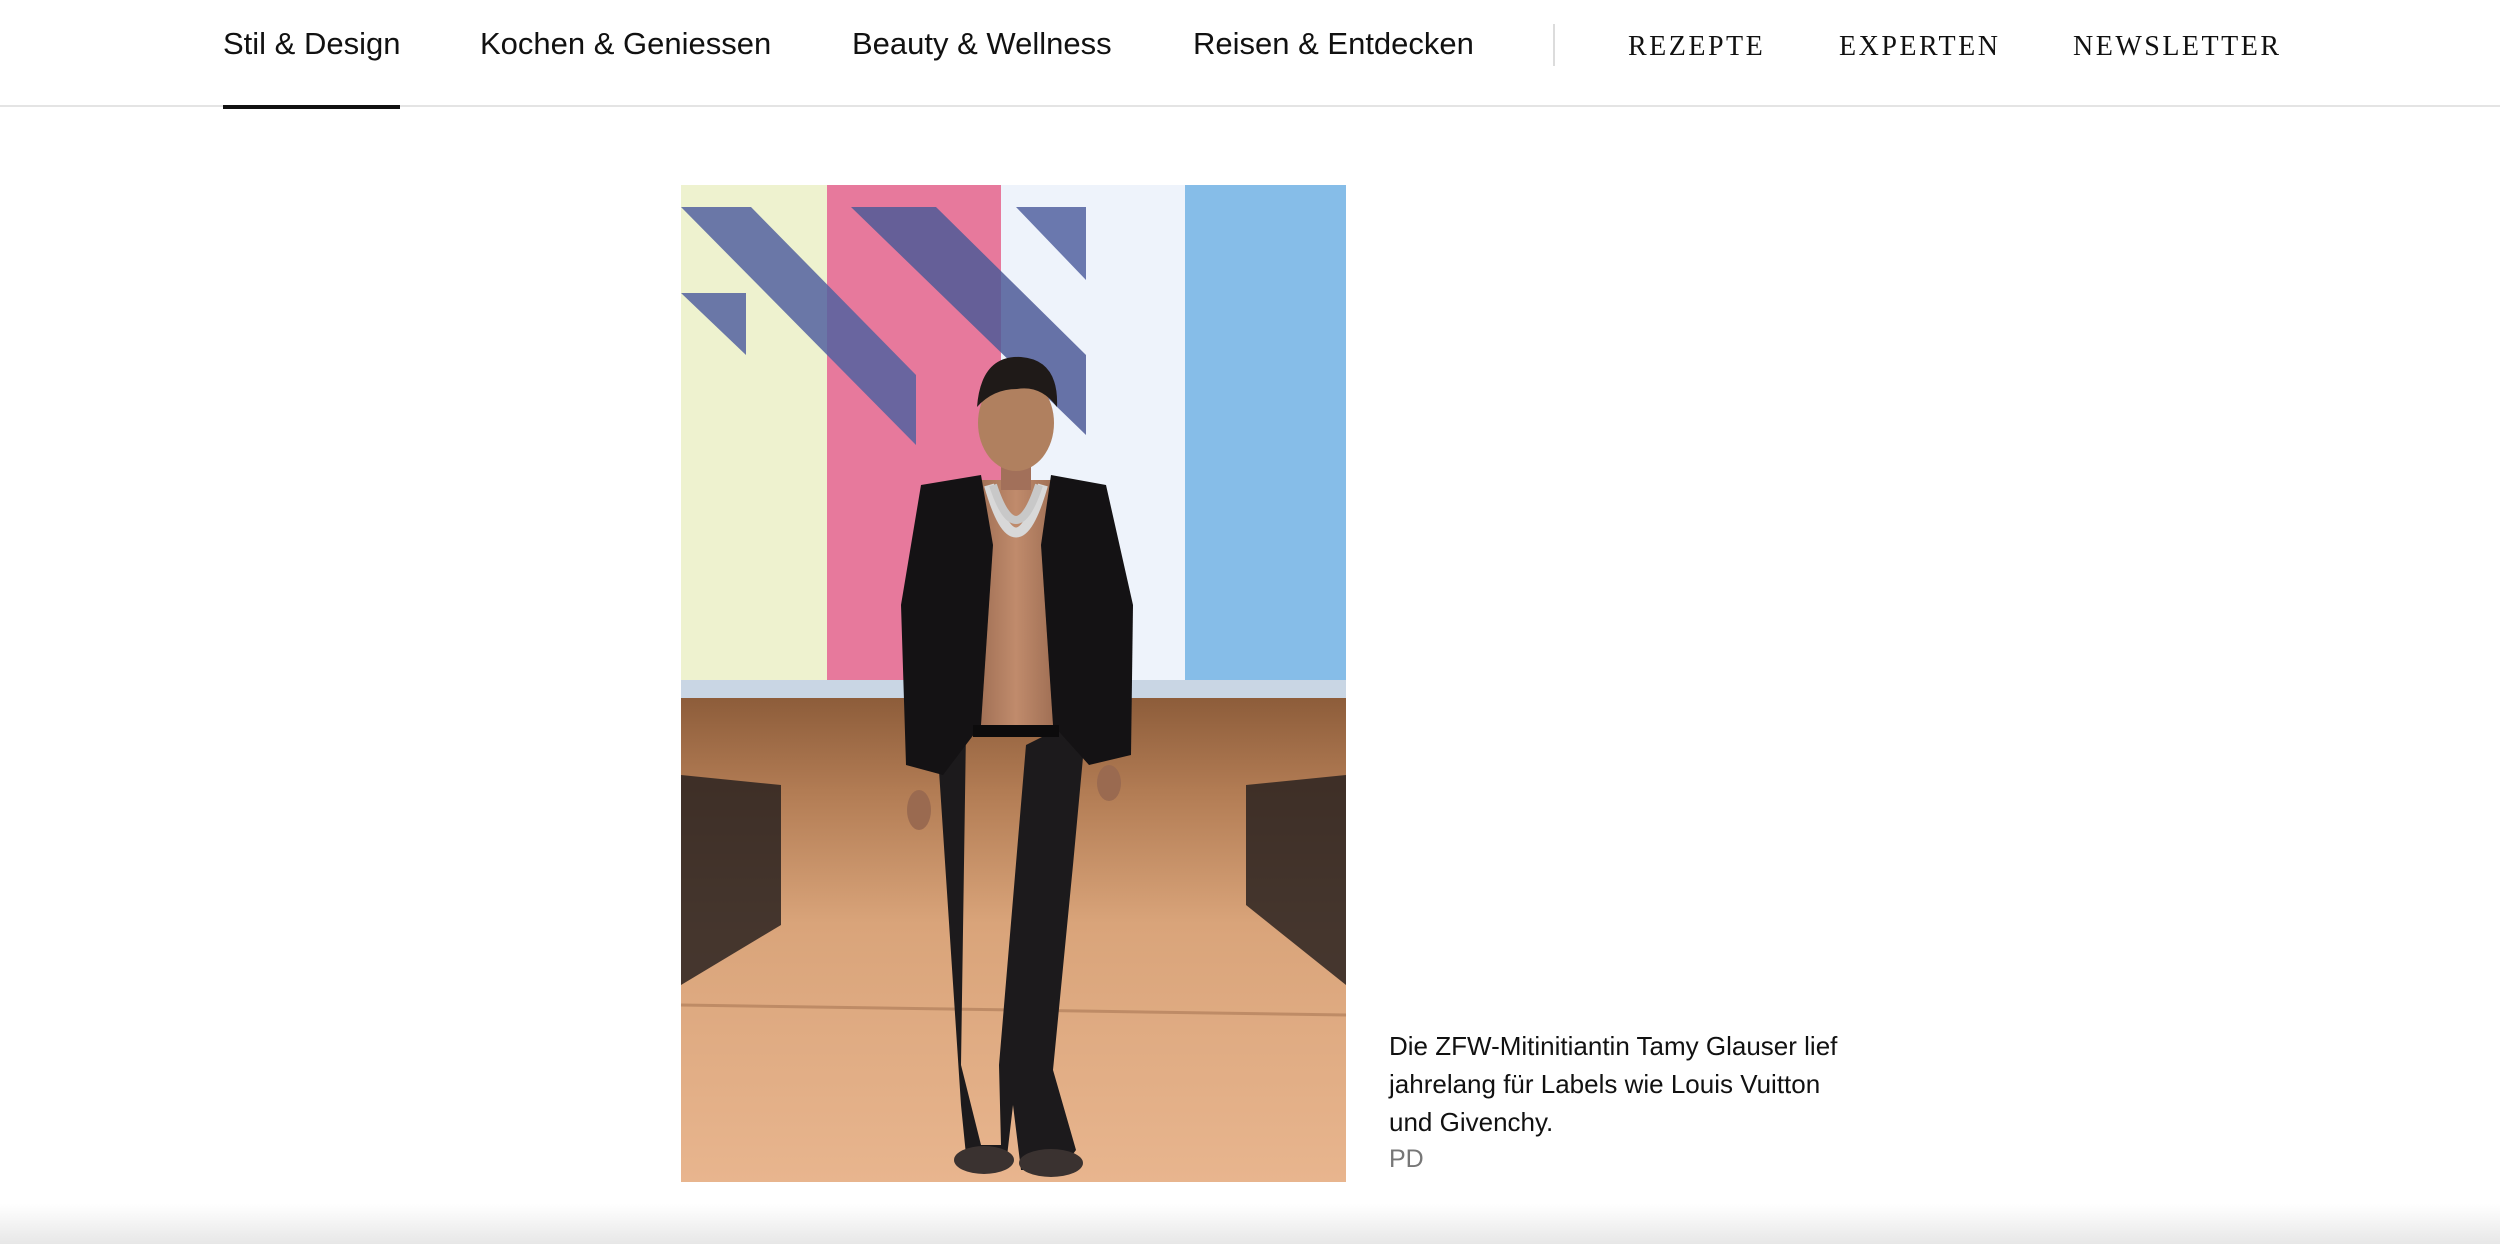 This screenshot has width=2500, height=1244. I want to click on image-credit: PD, so click(1406, 1159).